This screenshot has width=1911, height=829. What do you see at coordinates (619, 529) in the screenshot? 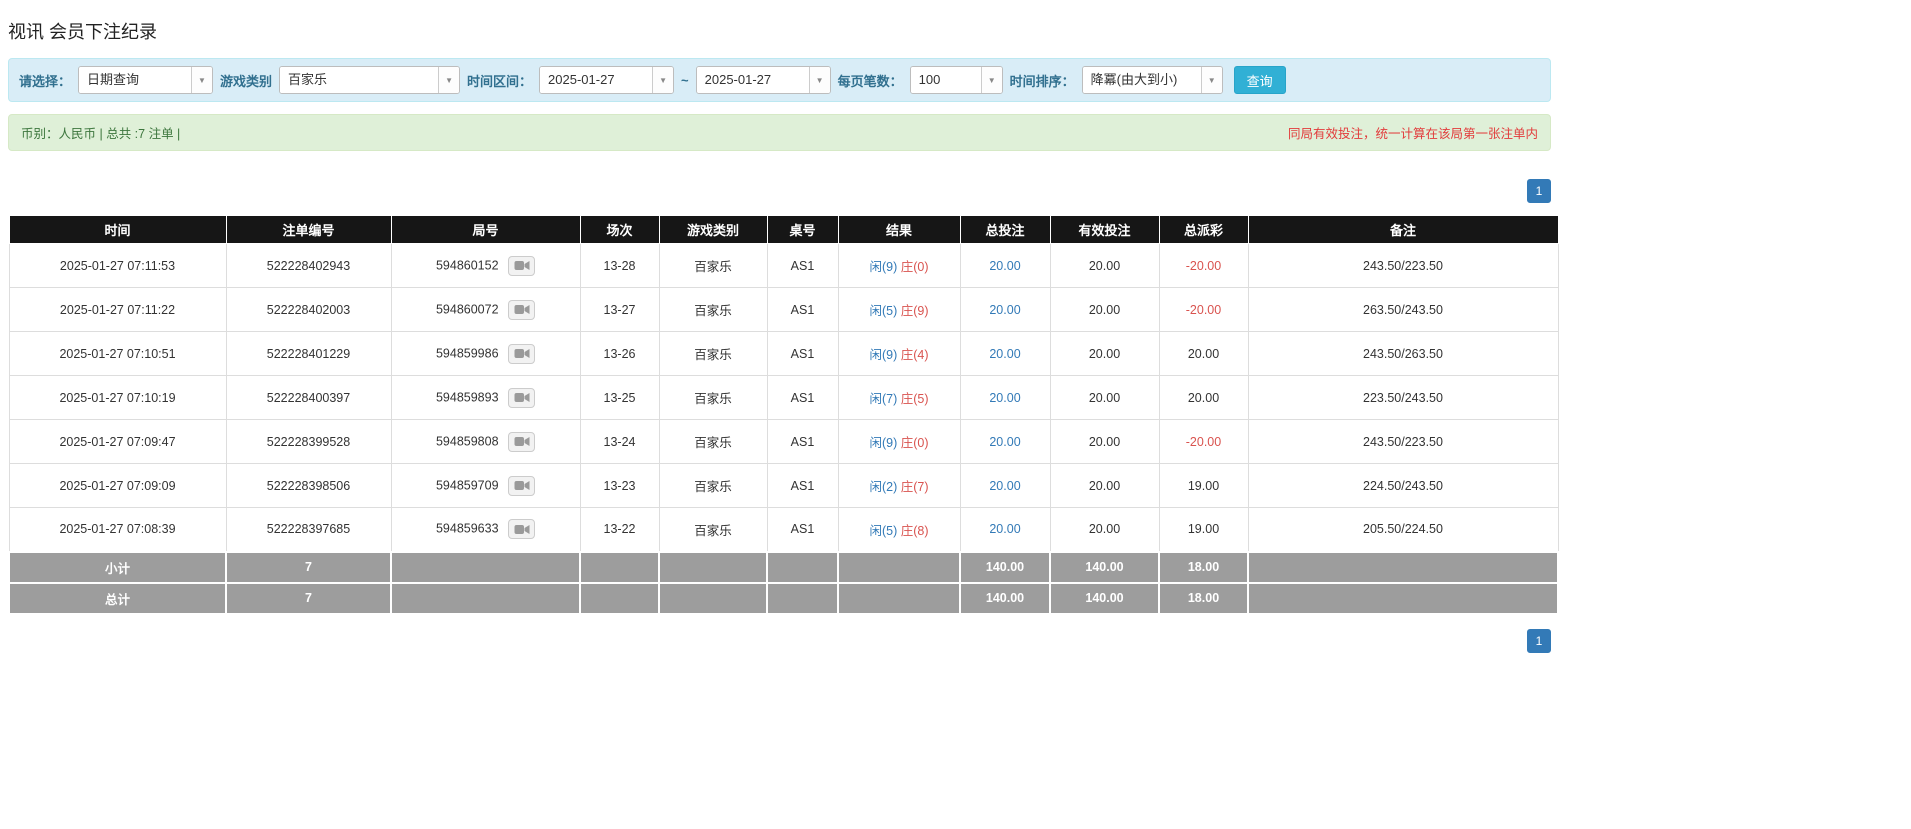
I see `cell-session: 13-22` at bounding box center [619, 529].